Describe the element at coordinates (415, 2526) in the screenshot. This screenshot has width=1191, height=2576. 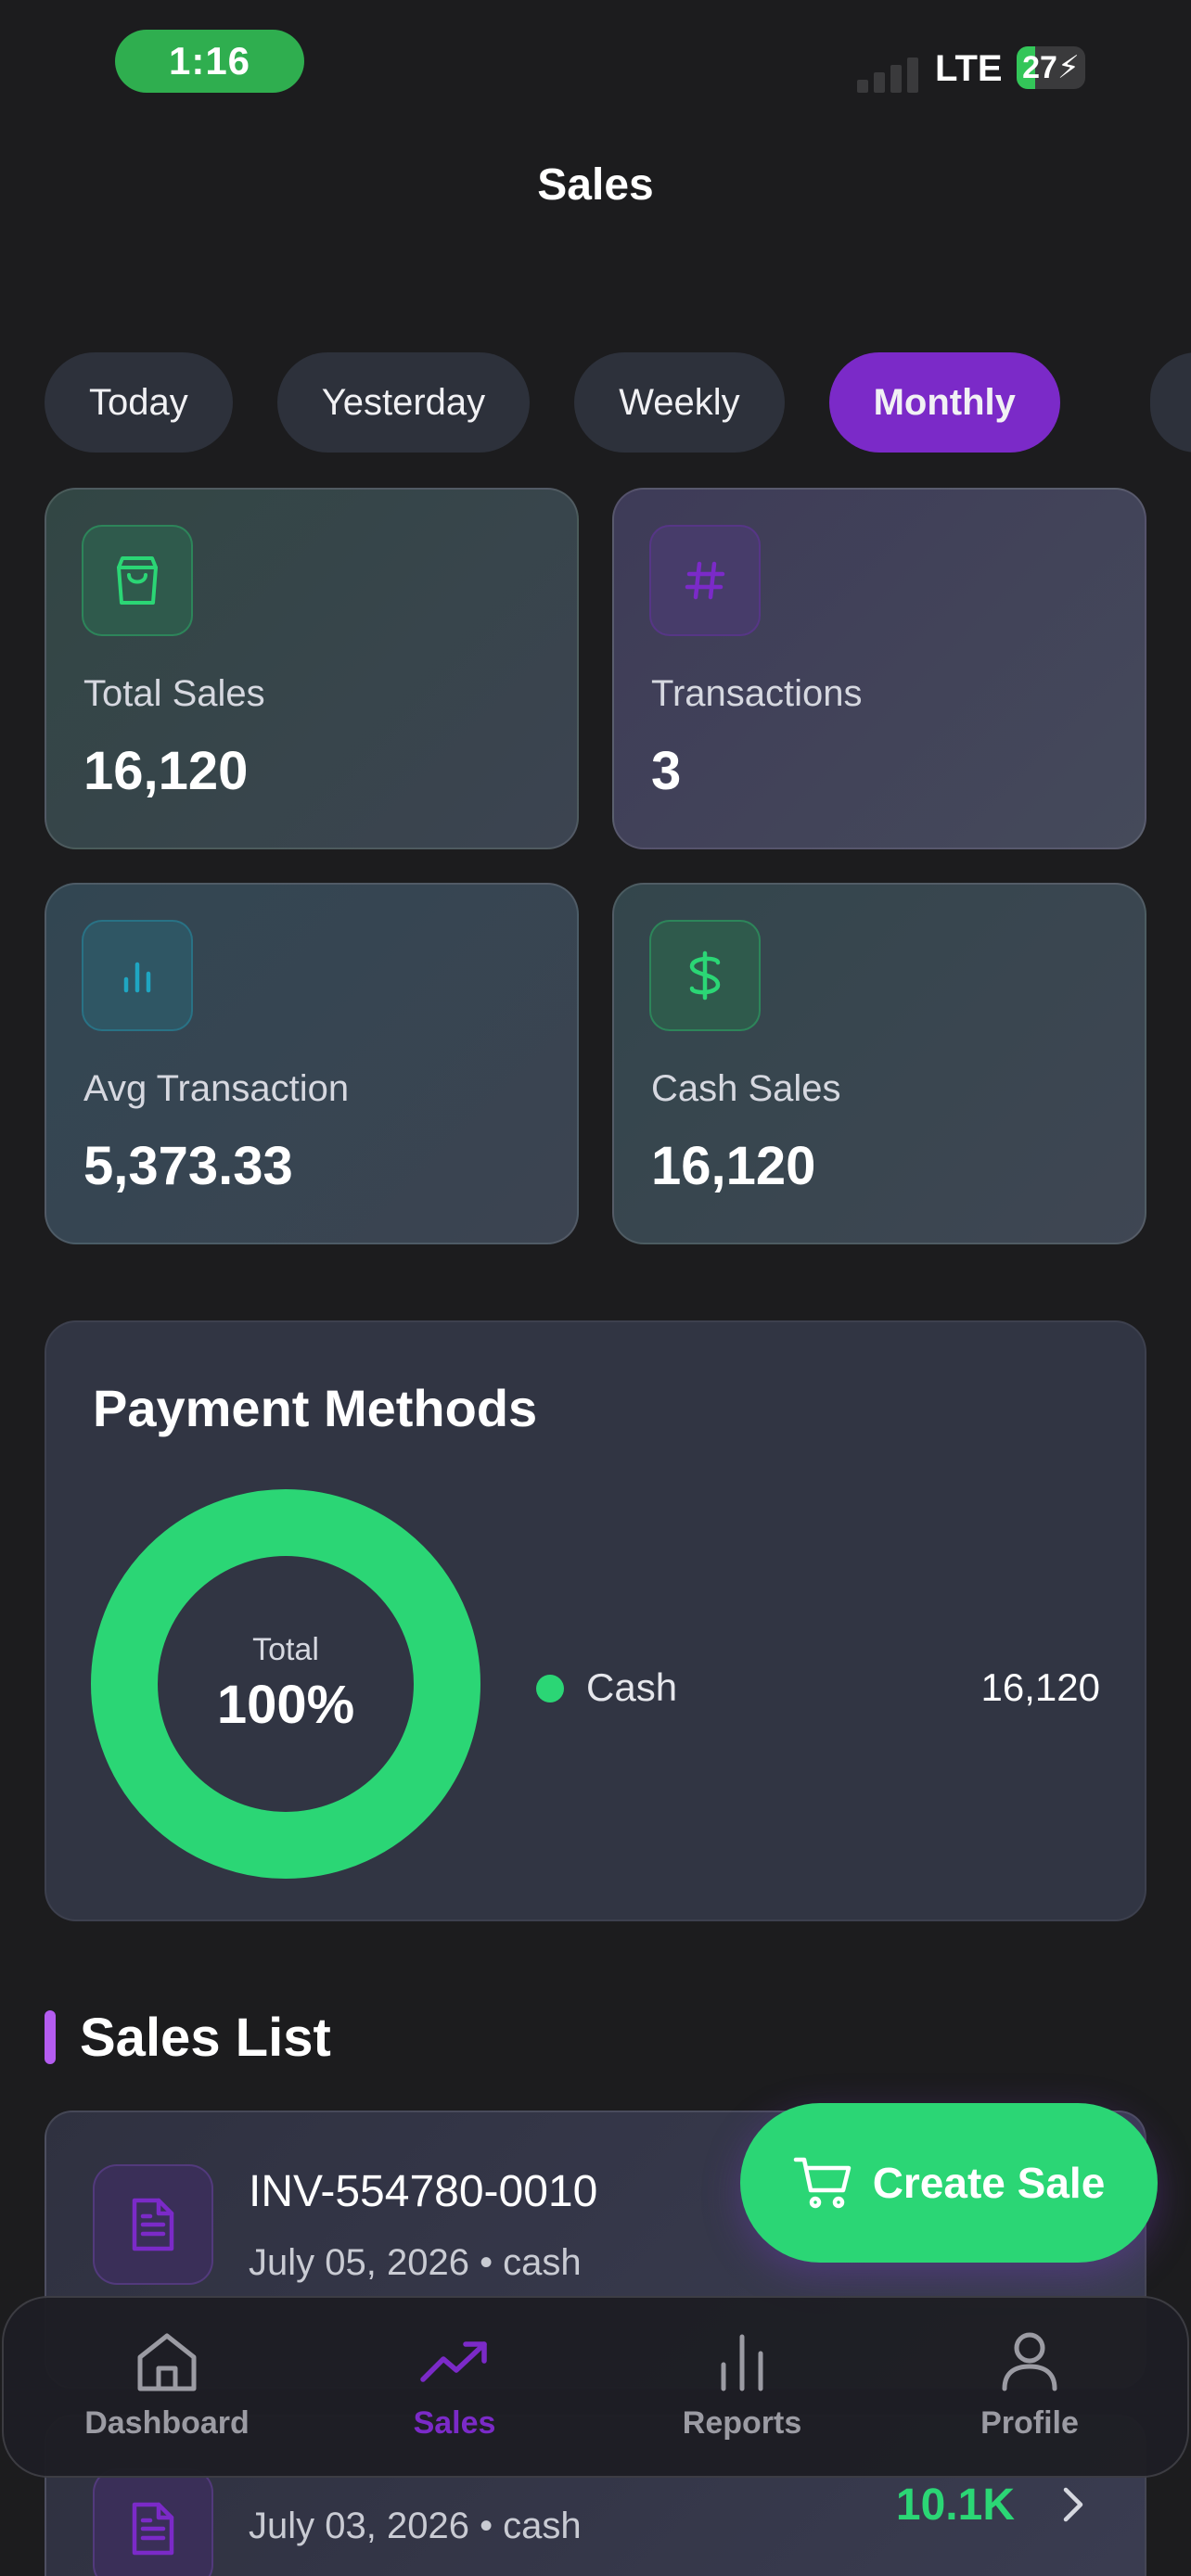
I see `sale-meta: July 03, 2026 • cash` at that location.